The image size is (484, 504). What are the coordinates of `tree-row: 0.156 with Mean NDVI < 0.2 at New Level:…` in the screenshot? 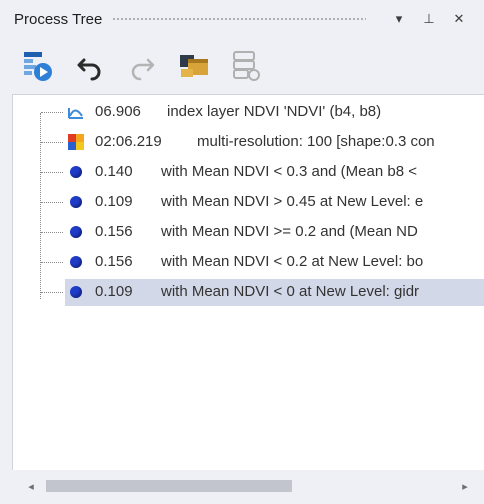 It's located at (248, 262).